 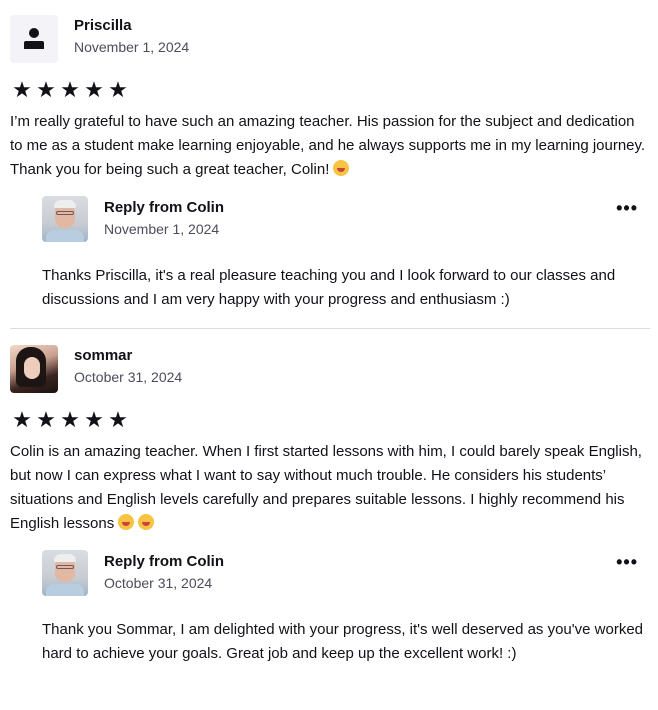 What do you see at coordinates (103, 355) in the screenshot?
I see `reviewer-name: sommar` at bounding box center [103, 355].